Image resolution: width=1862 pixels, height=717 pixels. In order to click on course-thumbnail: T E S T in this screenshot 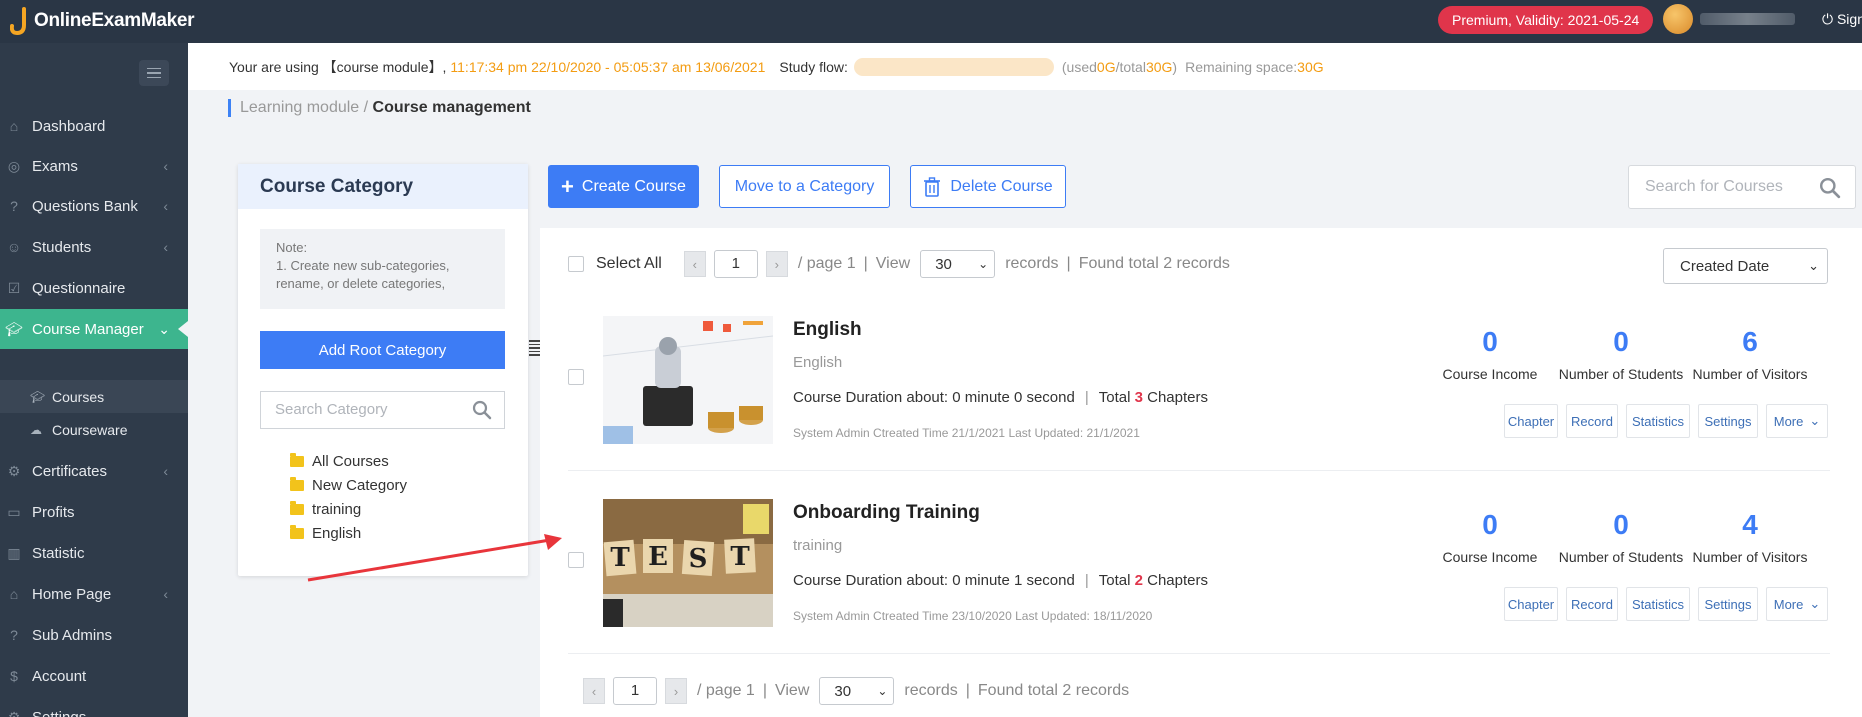, I will do `click(688, 563)`.